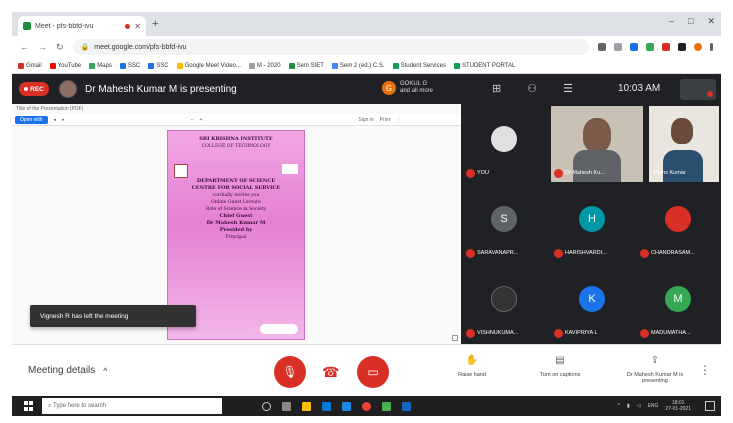 Image resolution: width=733 pixels, height=423 pixels. What do you see at coordinates (504, 219) in the screenshot?
I see `participant-avatar: S` at bounding box center [504, 219].